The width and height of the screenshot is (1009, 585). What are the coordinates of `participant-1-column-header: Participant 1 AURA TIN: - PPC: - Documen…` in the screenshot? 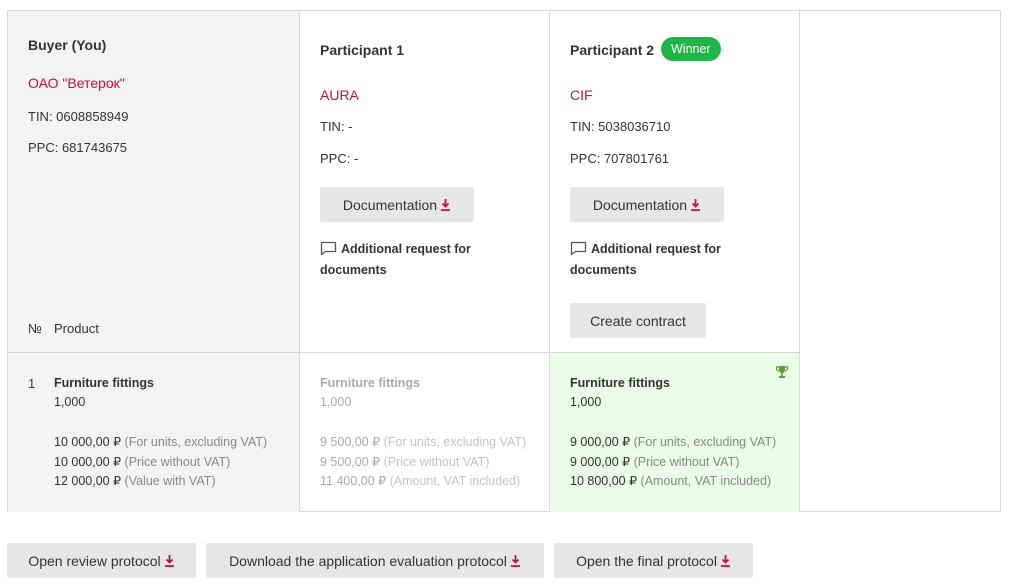 It's located at (425, 181).